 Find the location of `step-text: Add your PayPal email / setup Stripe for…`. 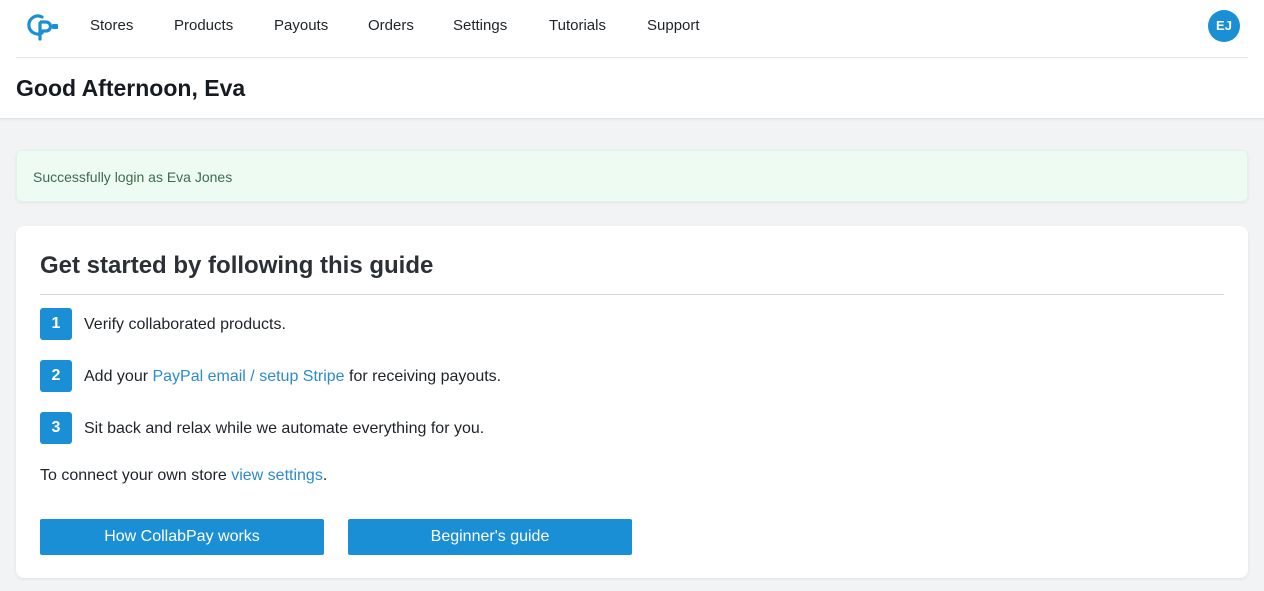

step-text: Add your PayPal email / setup Stripe for… is located at coordinates (292, 377).